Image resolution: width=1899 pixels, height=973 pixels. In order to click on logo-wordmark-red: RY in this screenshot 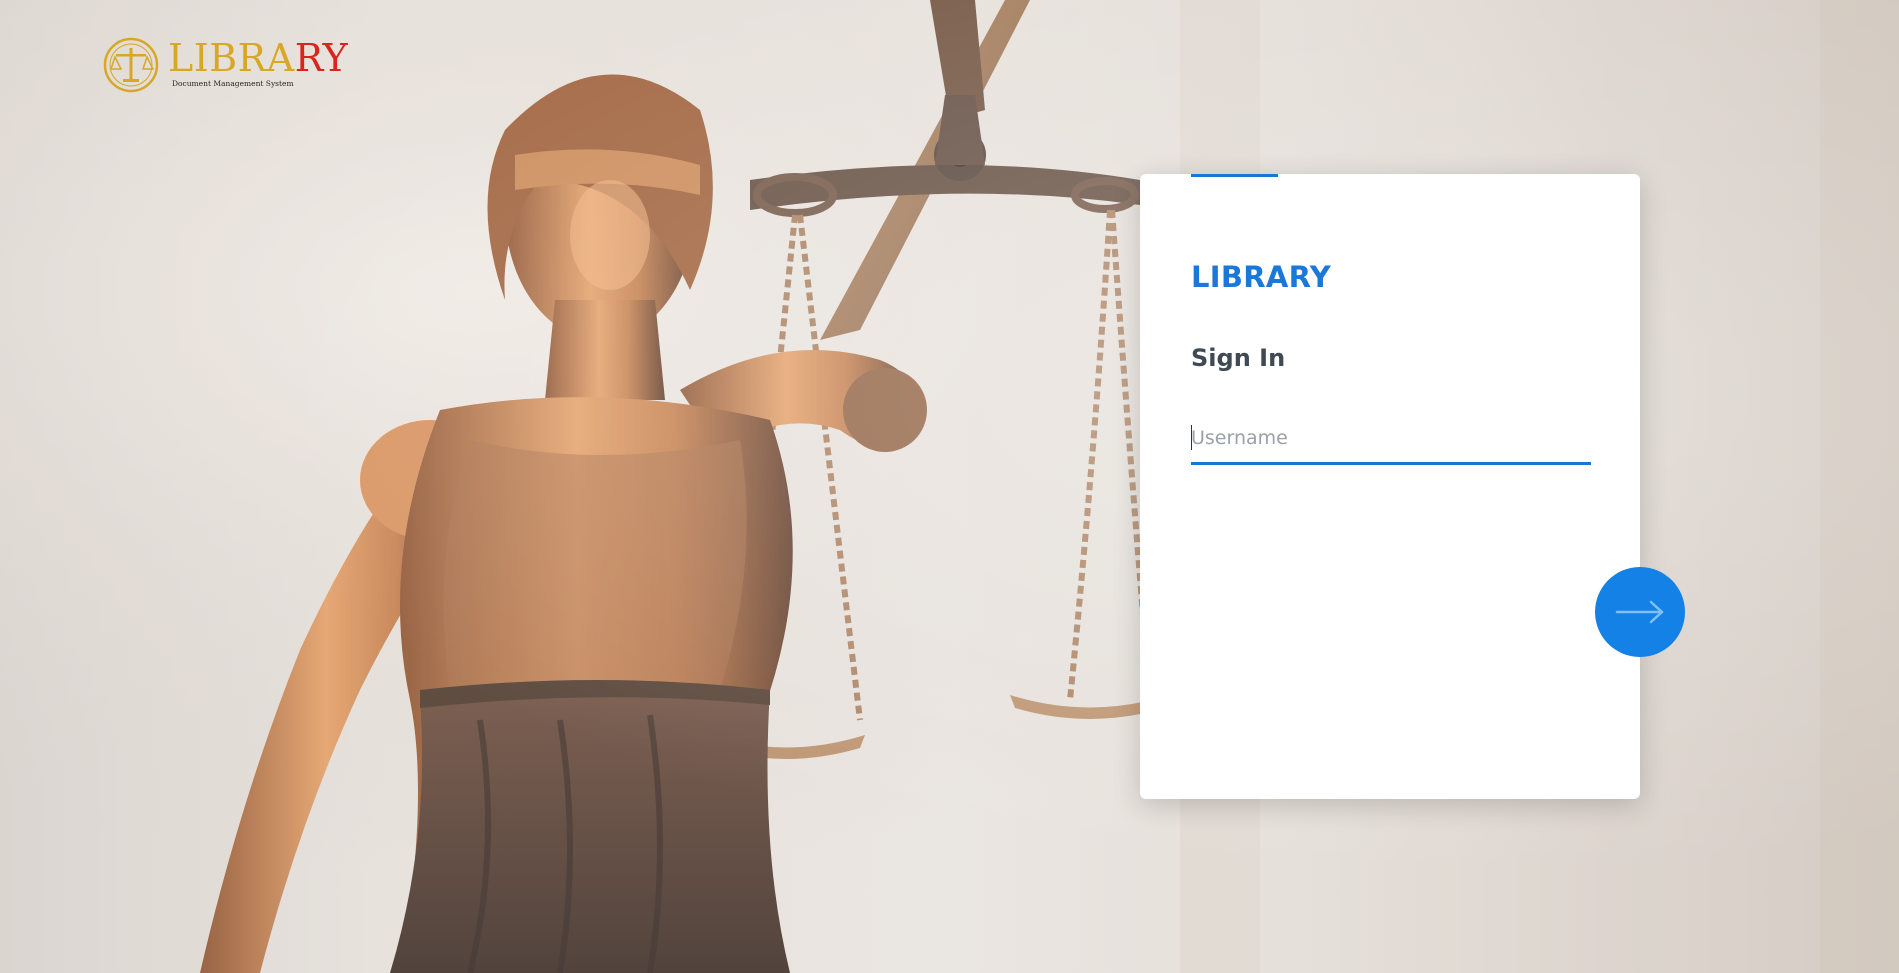, I will do `click(321, 58)`.